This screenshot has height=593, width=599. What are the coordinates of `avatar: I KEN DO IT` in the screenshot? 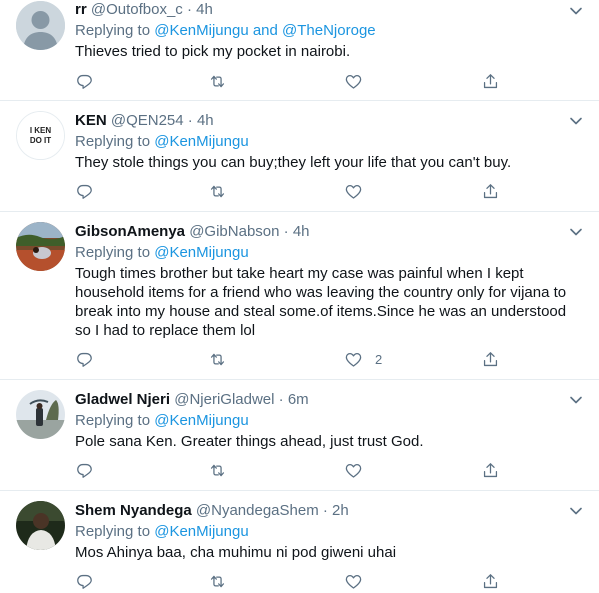 It's located at (40, 135).